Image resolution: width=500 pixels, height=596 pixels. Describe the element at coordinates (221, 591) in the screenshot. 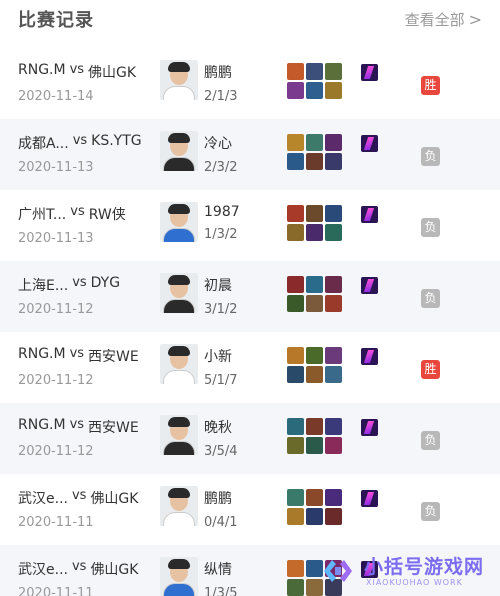

I see `player-kda: 1/3/5` at that location.